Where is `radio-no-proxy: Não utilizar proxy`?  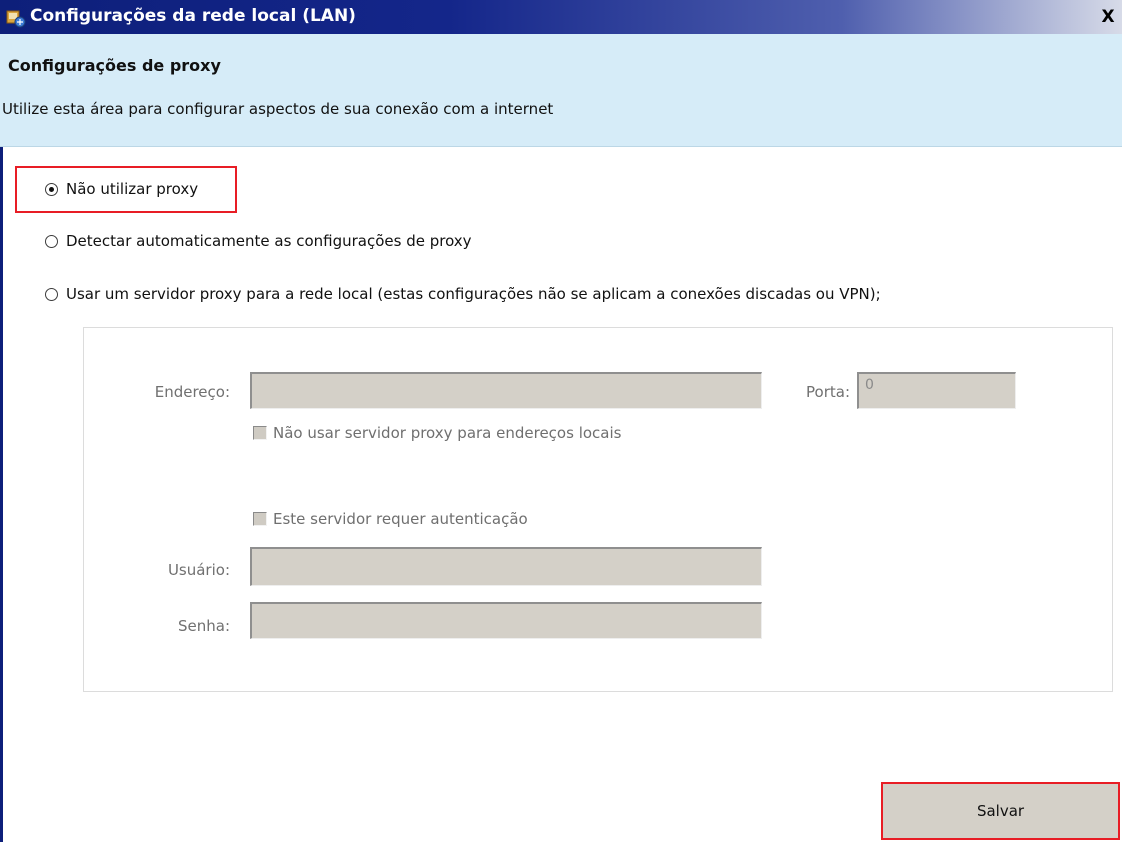 radio-no-proxy: Não utilizar proxy is located at coordinates (121, 189).